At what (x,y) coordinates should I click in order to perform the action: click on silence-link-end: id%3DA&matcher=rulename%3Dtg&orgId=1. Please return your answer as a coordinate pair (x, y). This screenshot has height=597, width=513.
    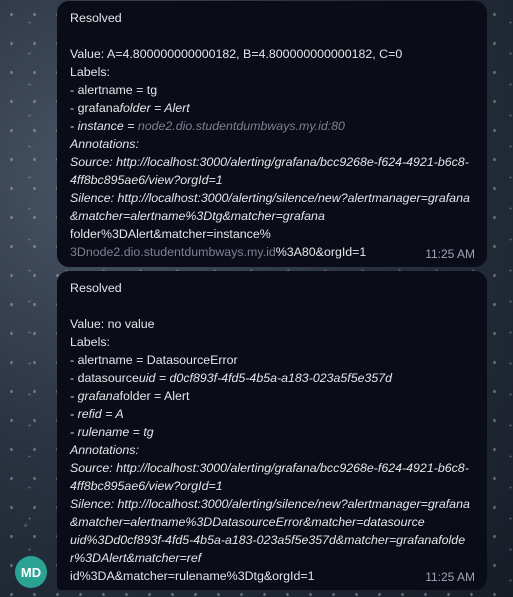
    Looking at the image, I should click on (272, 576).